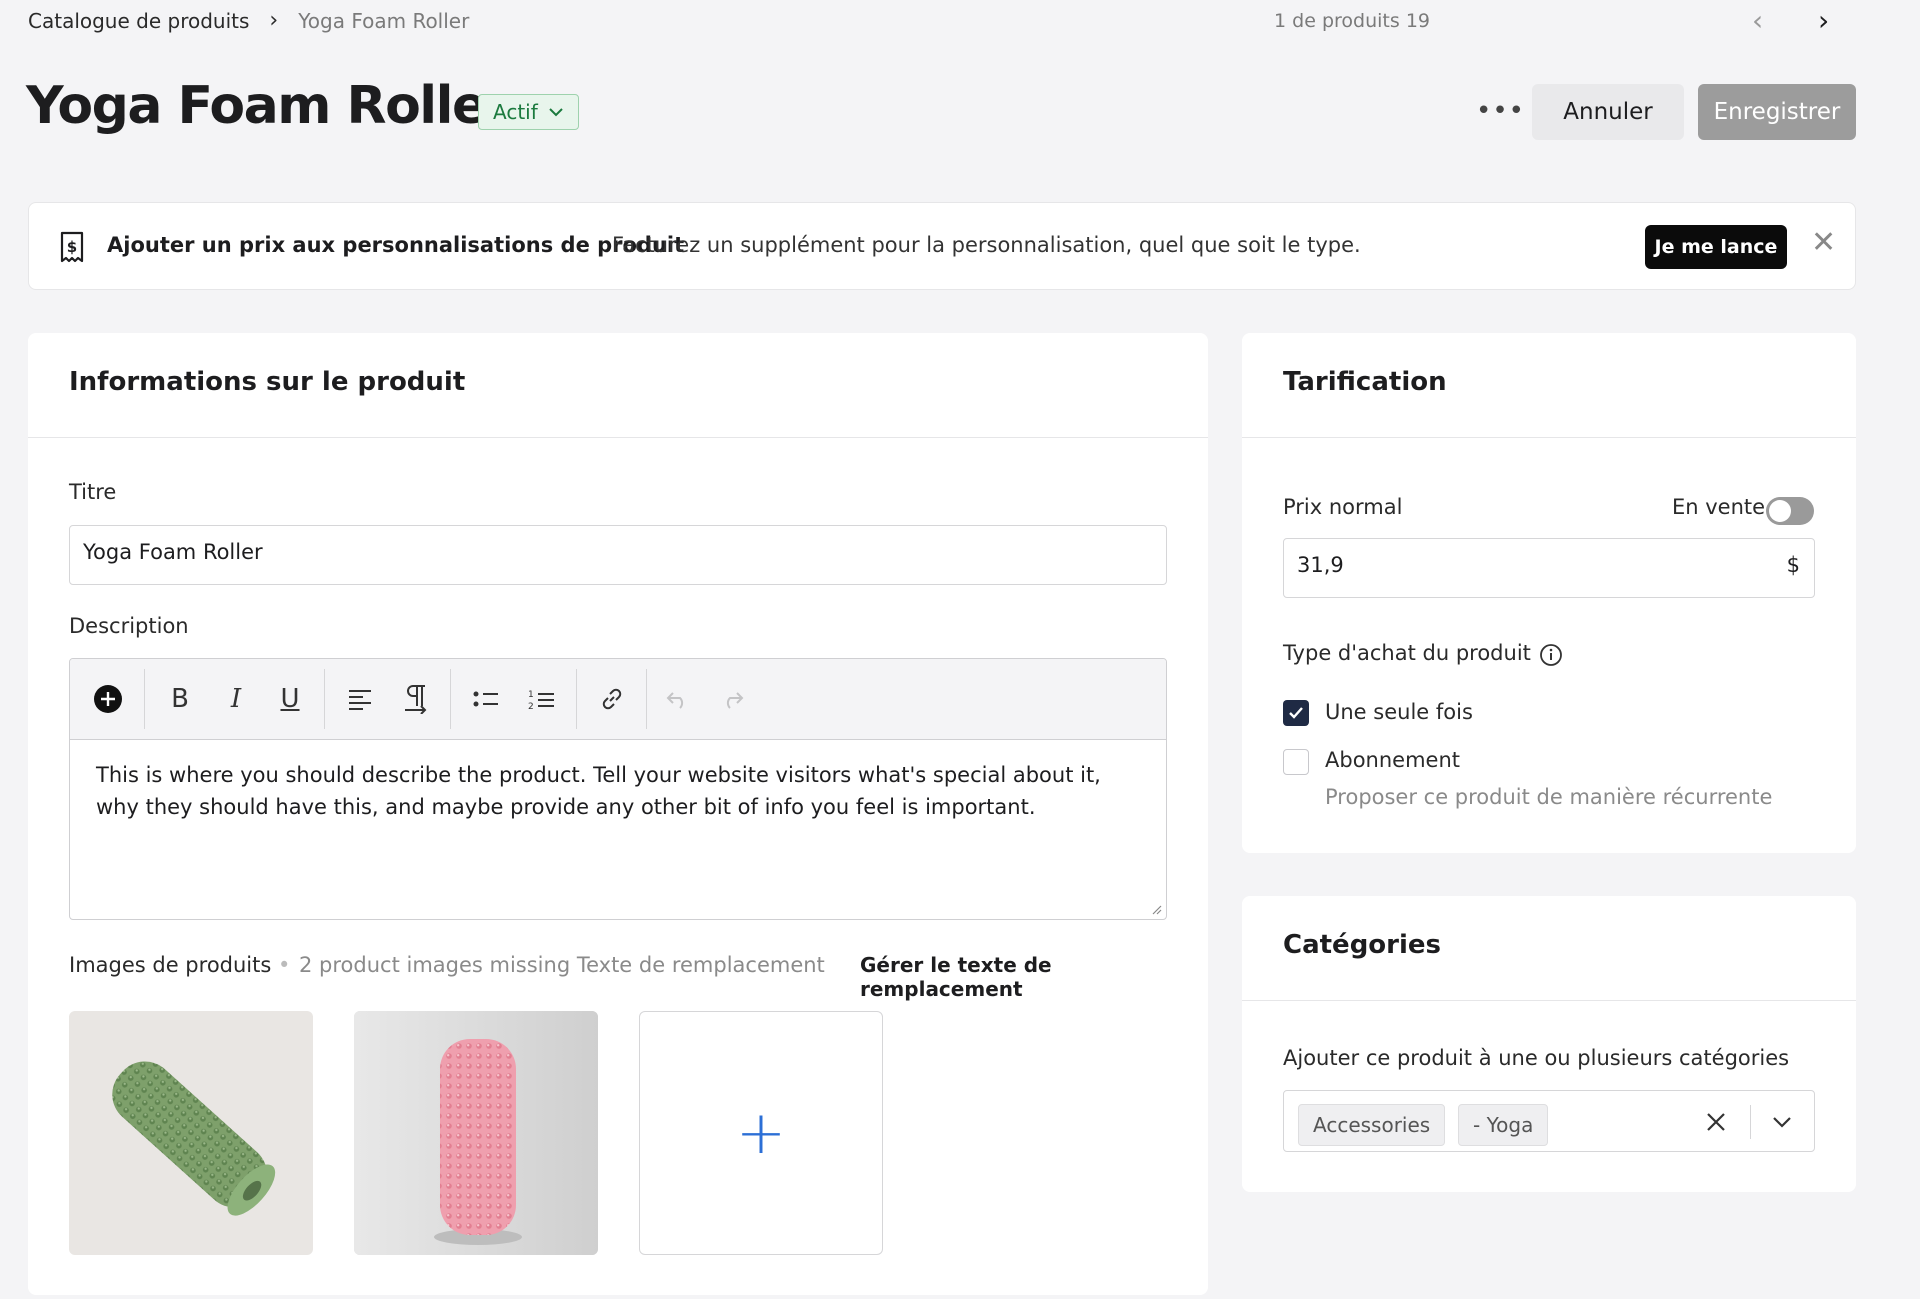  I want to click on align-left-icon, so click(360, 699).